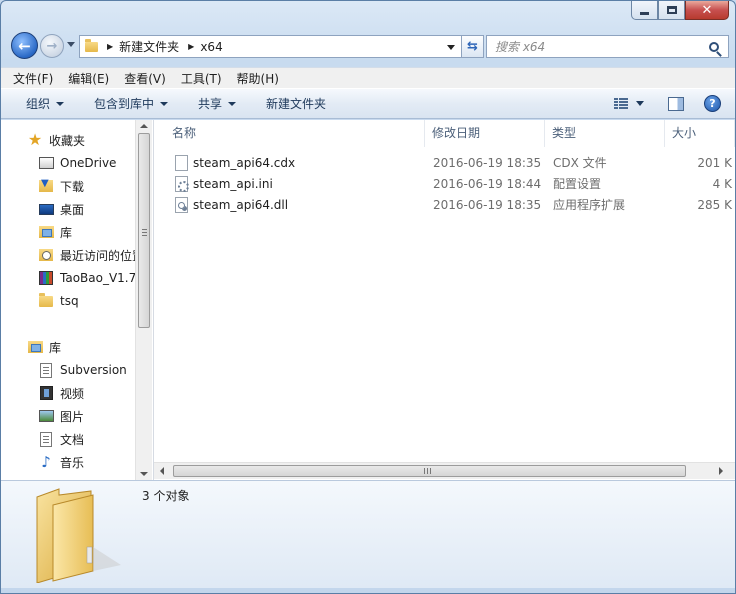  Describe the element at coordinates (72, 393) in the screenshot. I see `sidebar-item-label: 视频` at that location.